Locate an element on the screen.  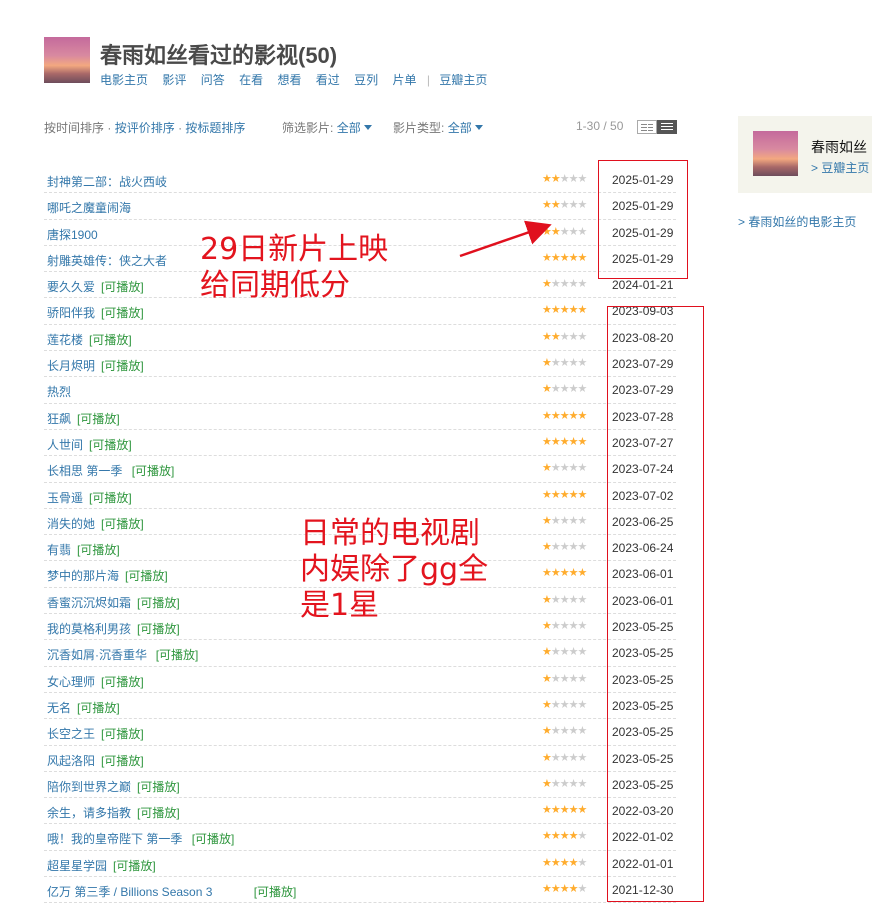
sidebar-avatar is located at coordinates (775, 153).